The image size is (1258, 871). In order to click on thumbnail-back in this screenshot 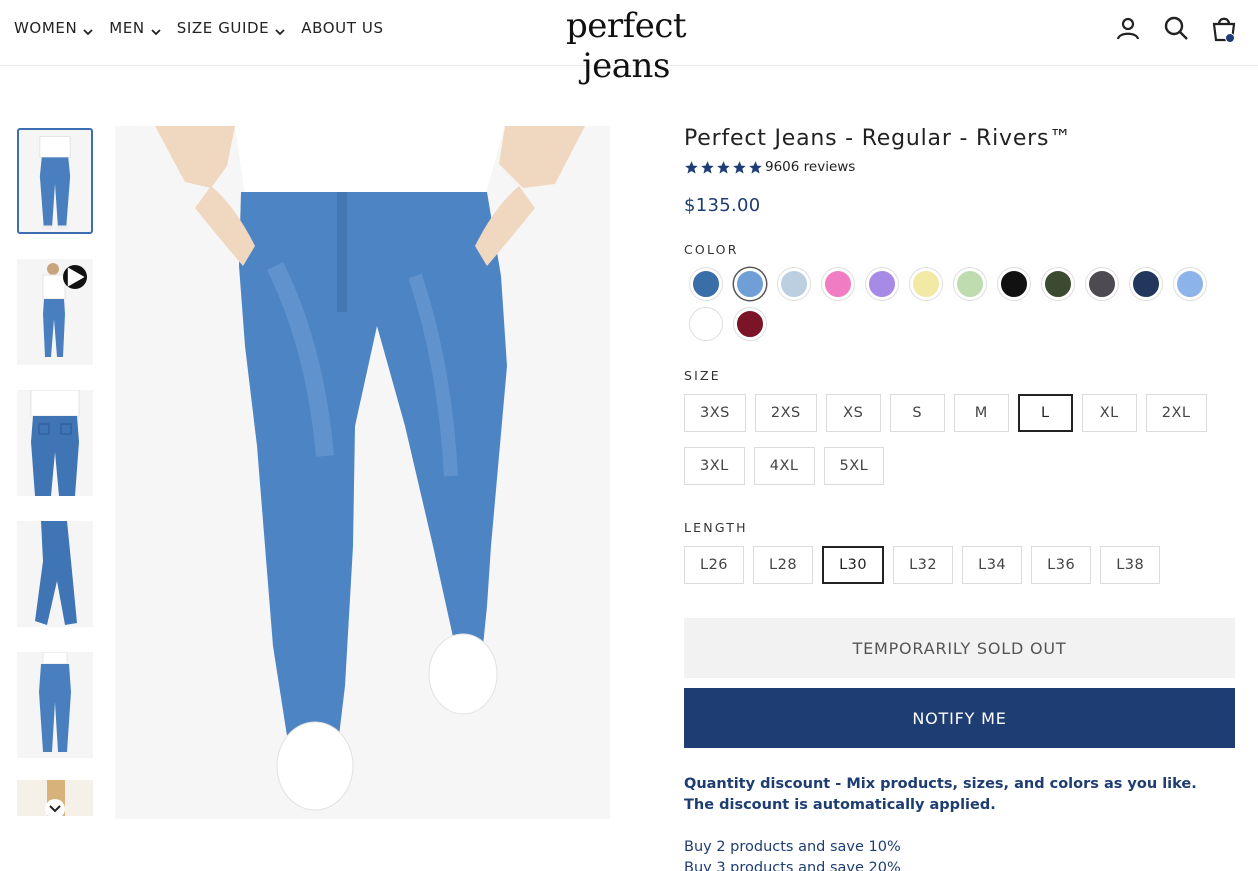, I will do `click(55, 443)`.